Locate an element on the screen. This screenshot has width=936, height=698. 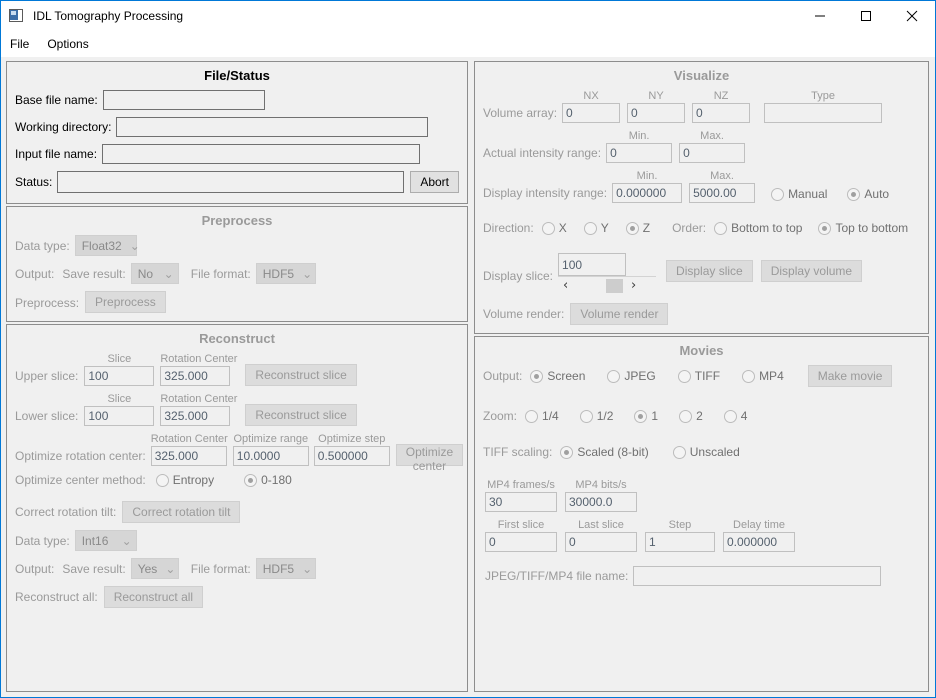
zoom-half-label: 1/2 is located at coordinates (605, 416).